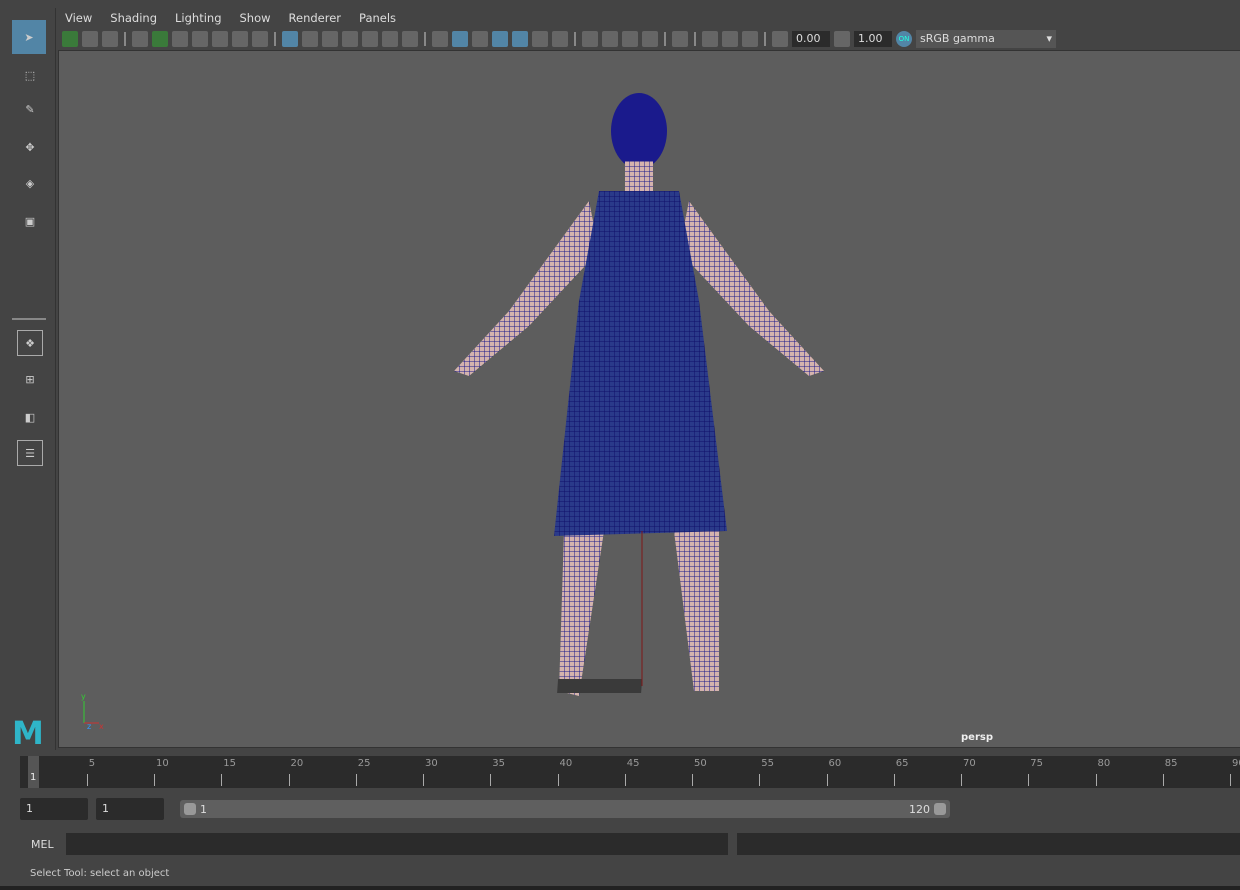 This screenshot has height=890, width=1240. I want to click on bookmark-icon, so click(110, 39).